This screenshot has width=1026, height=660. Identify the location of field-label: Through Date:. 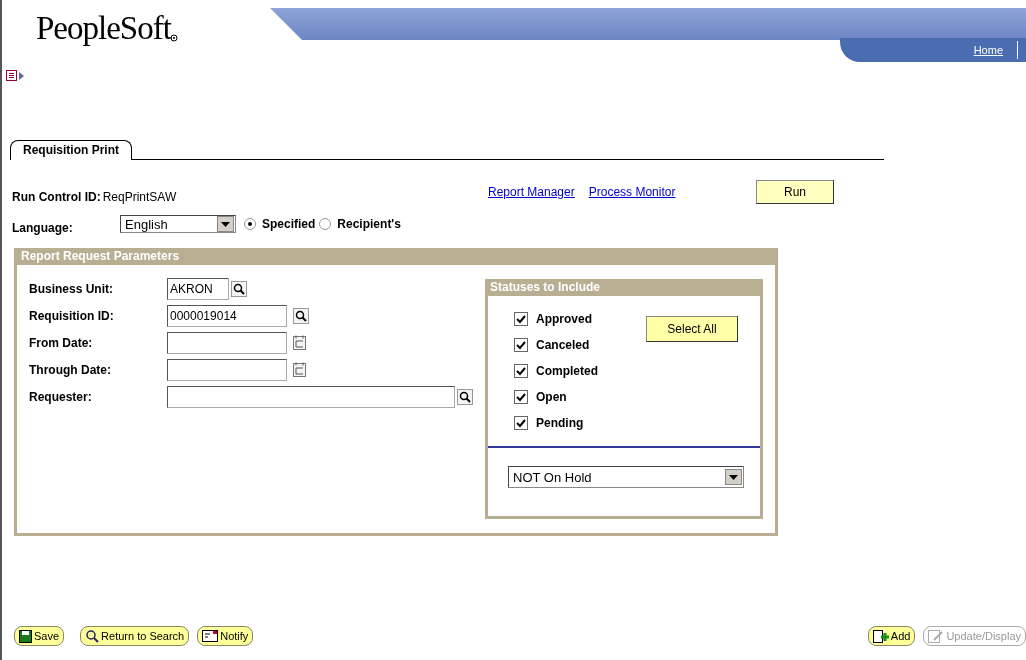
(70, 369).